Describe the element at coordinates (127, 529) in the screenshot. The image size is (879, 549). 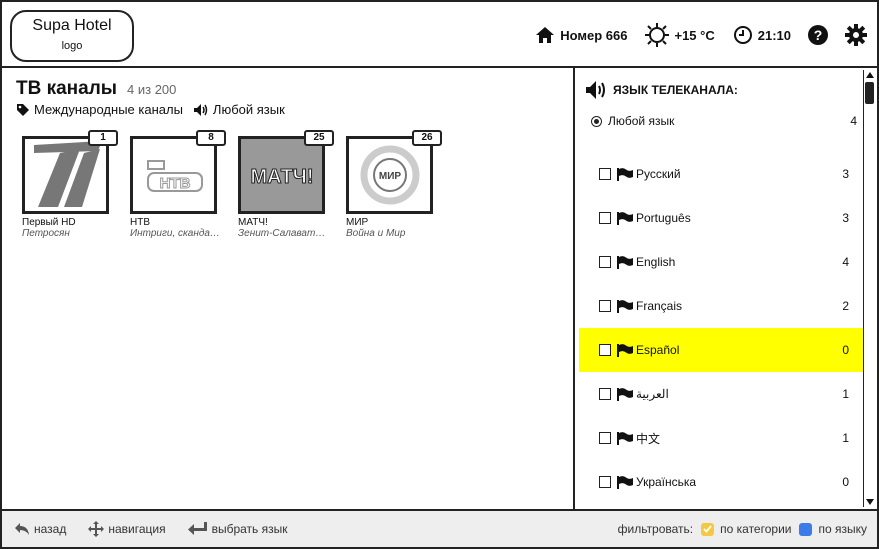
I see `hint-navigate: навигация` at that location.